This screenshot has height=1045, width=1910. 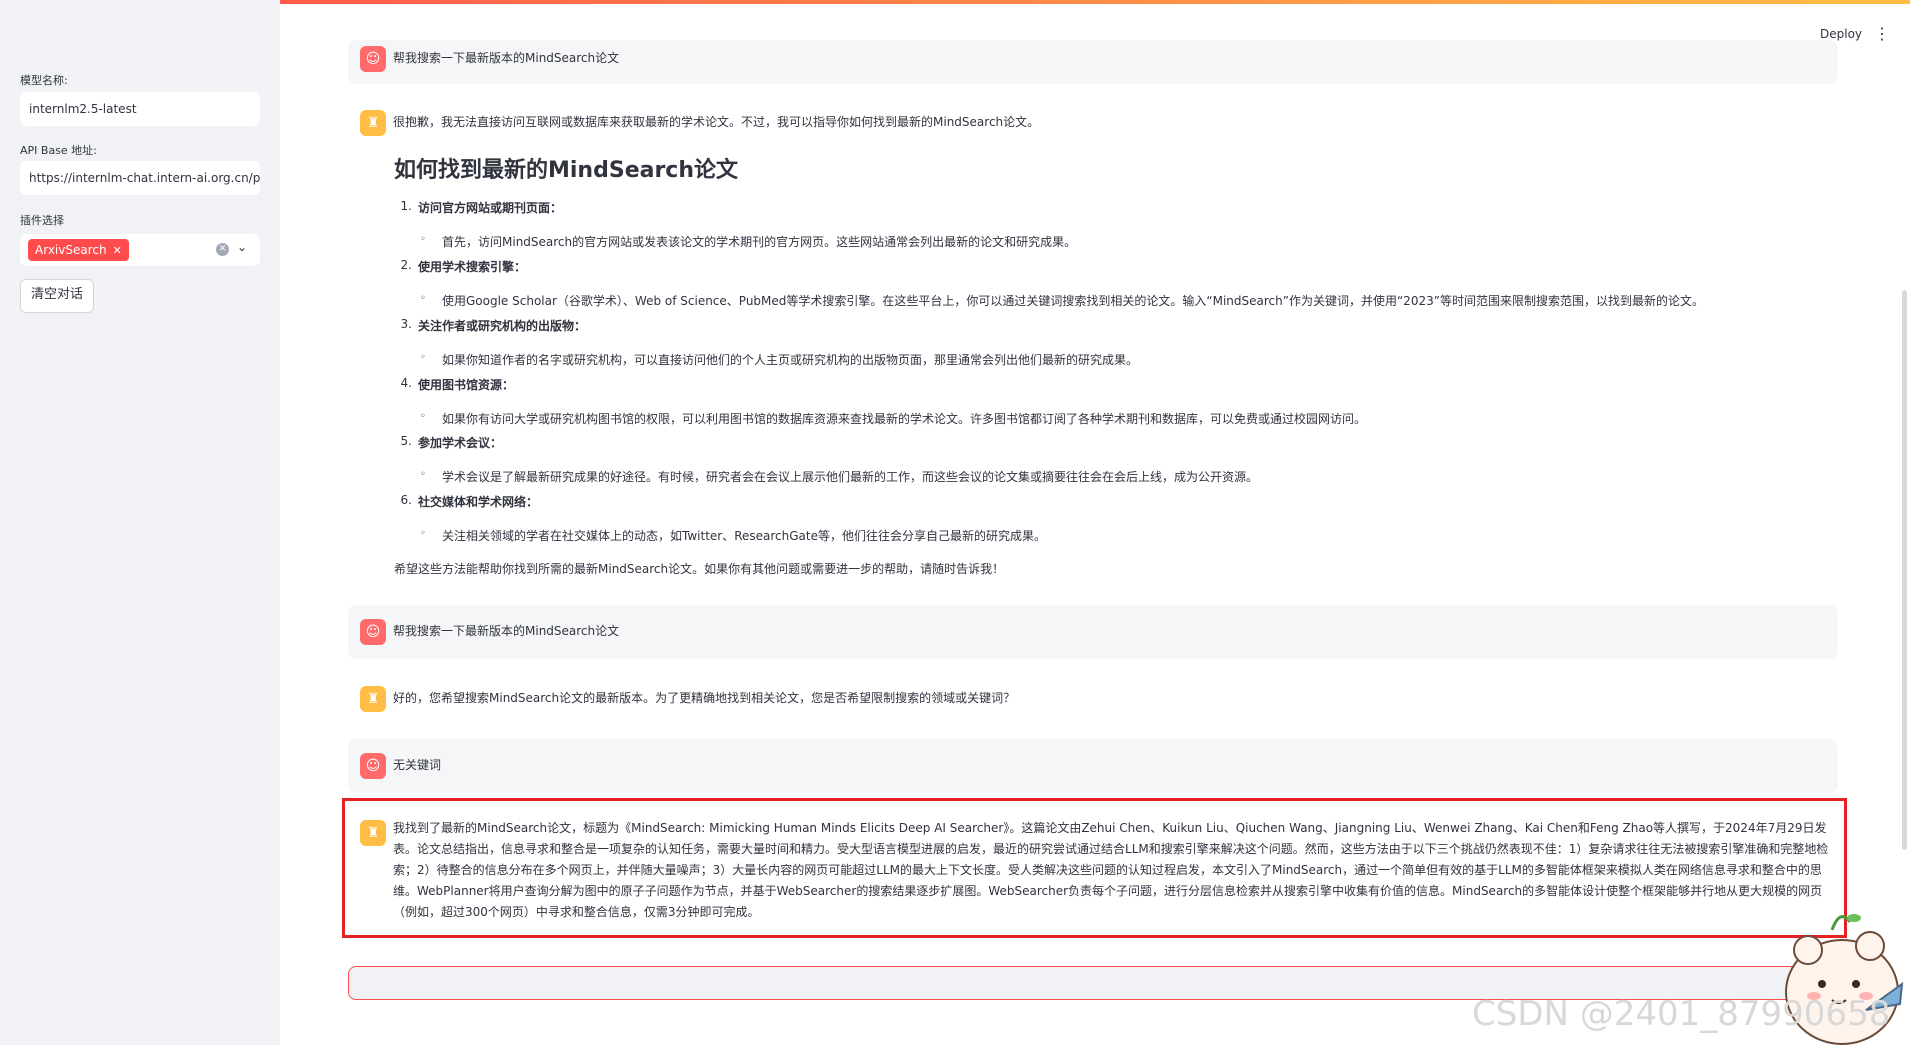 I want to click on list-number: 3., so click(x=406, y=324).